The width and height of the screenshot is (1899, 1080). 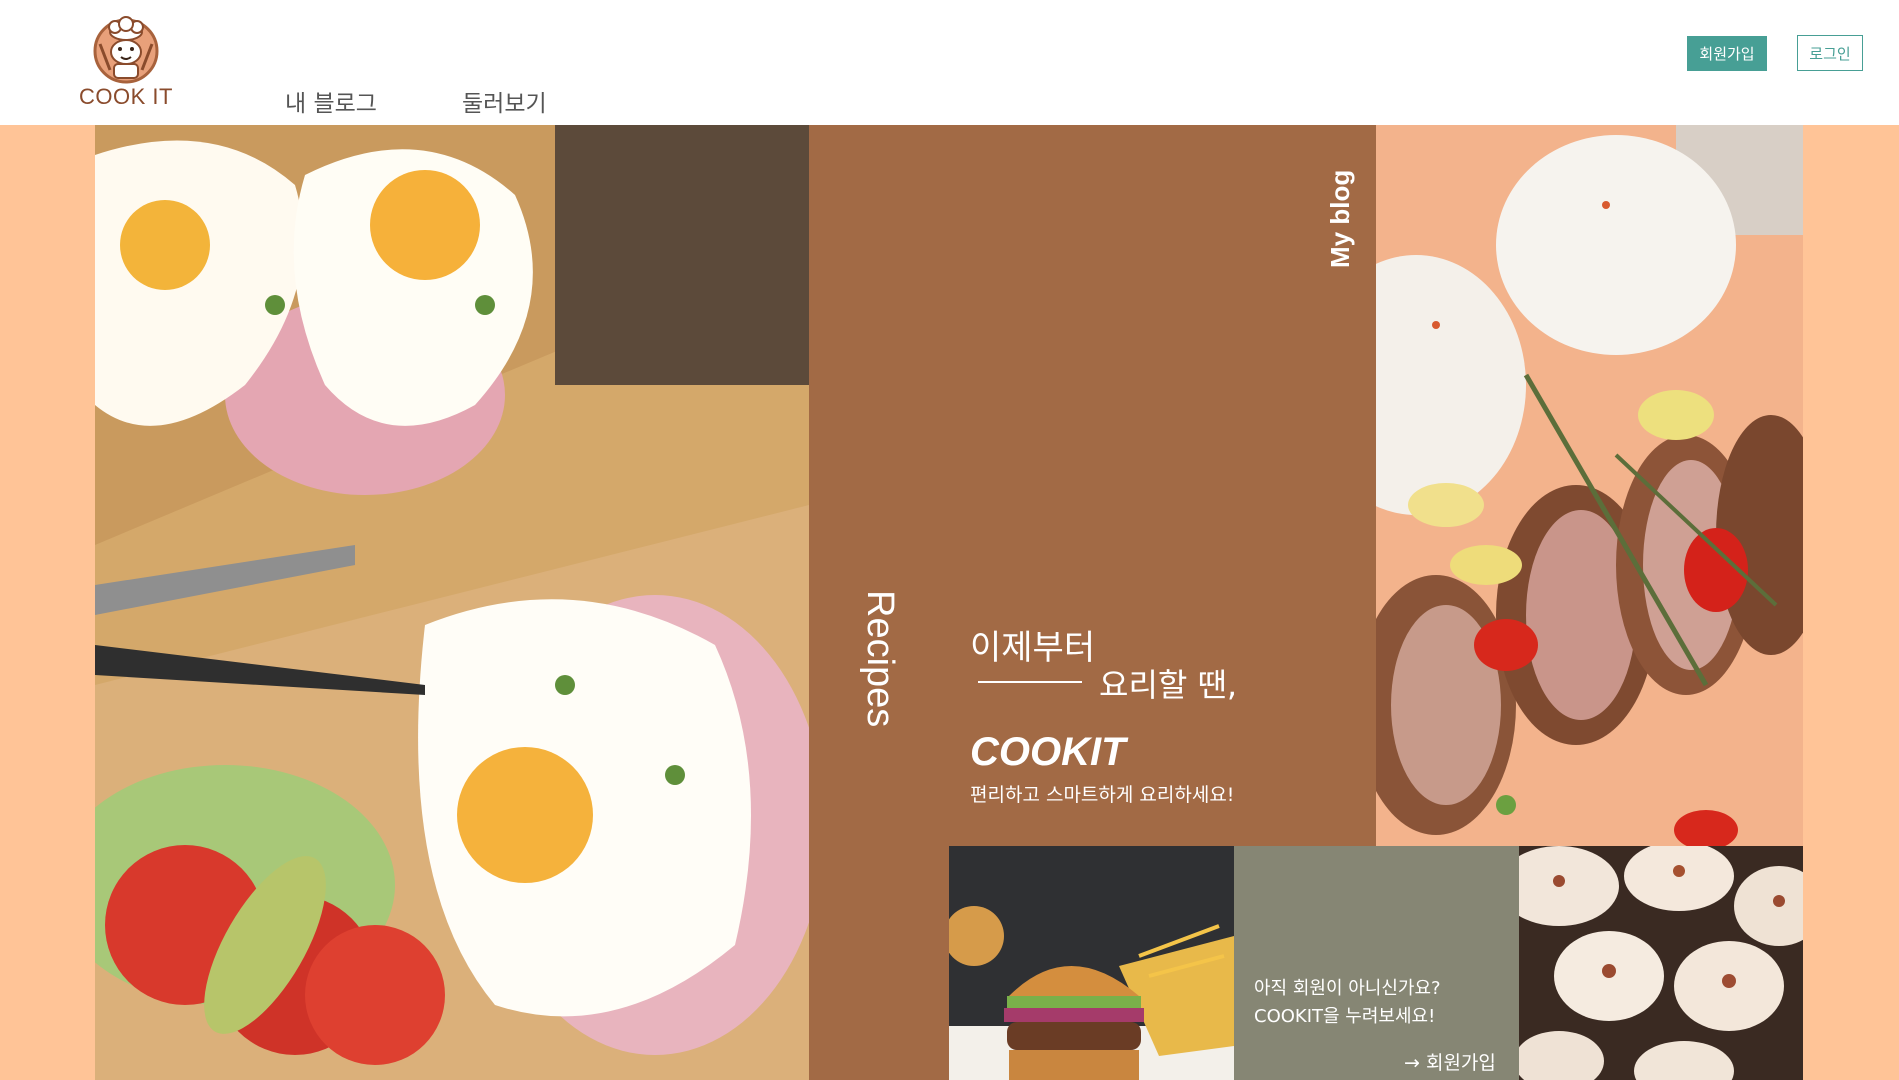 I want to click on chef-icon, so click(x=126, y=50).